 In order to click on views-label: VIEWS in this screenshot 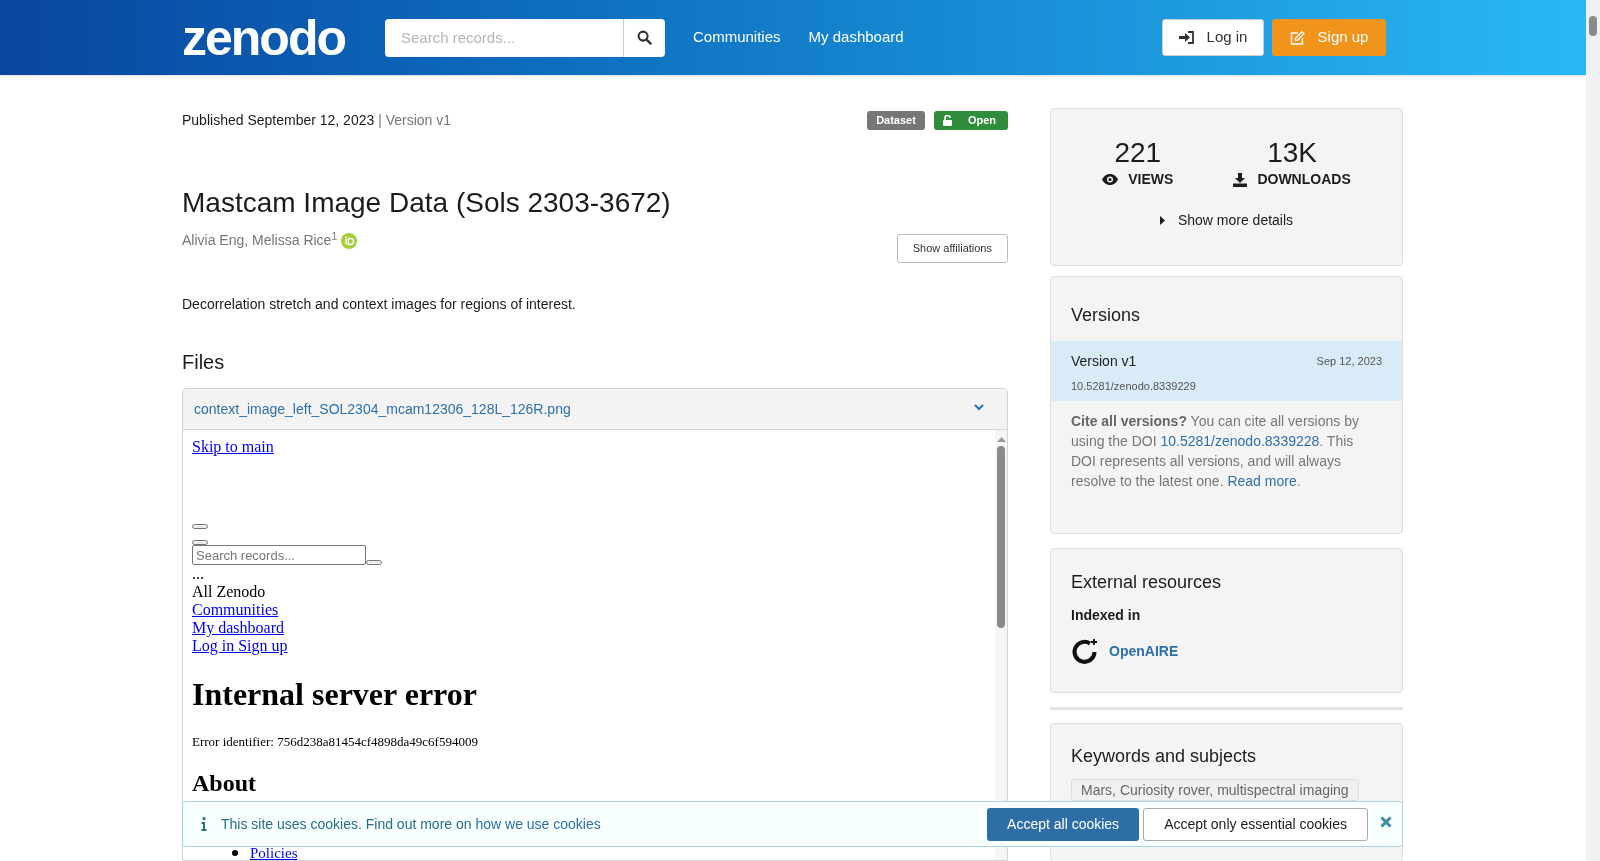, I will do `click(1138, 179)`.